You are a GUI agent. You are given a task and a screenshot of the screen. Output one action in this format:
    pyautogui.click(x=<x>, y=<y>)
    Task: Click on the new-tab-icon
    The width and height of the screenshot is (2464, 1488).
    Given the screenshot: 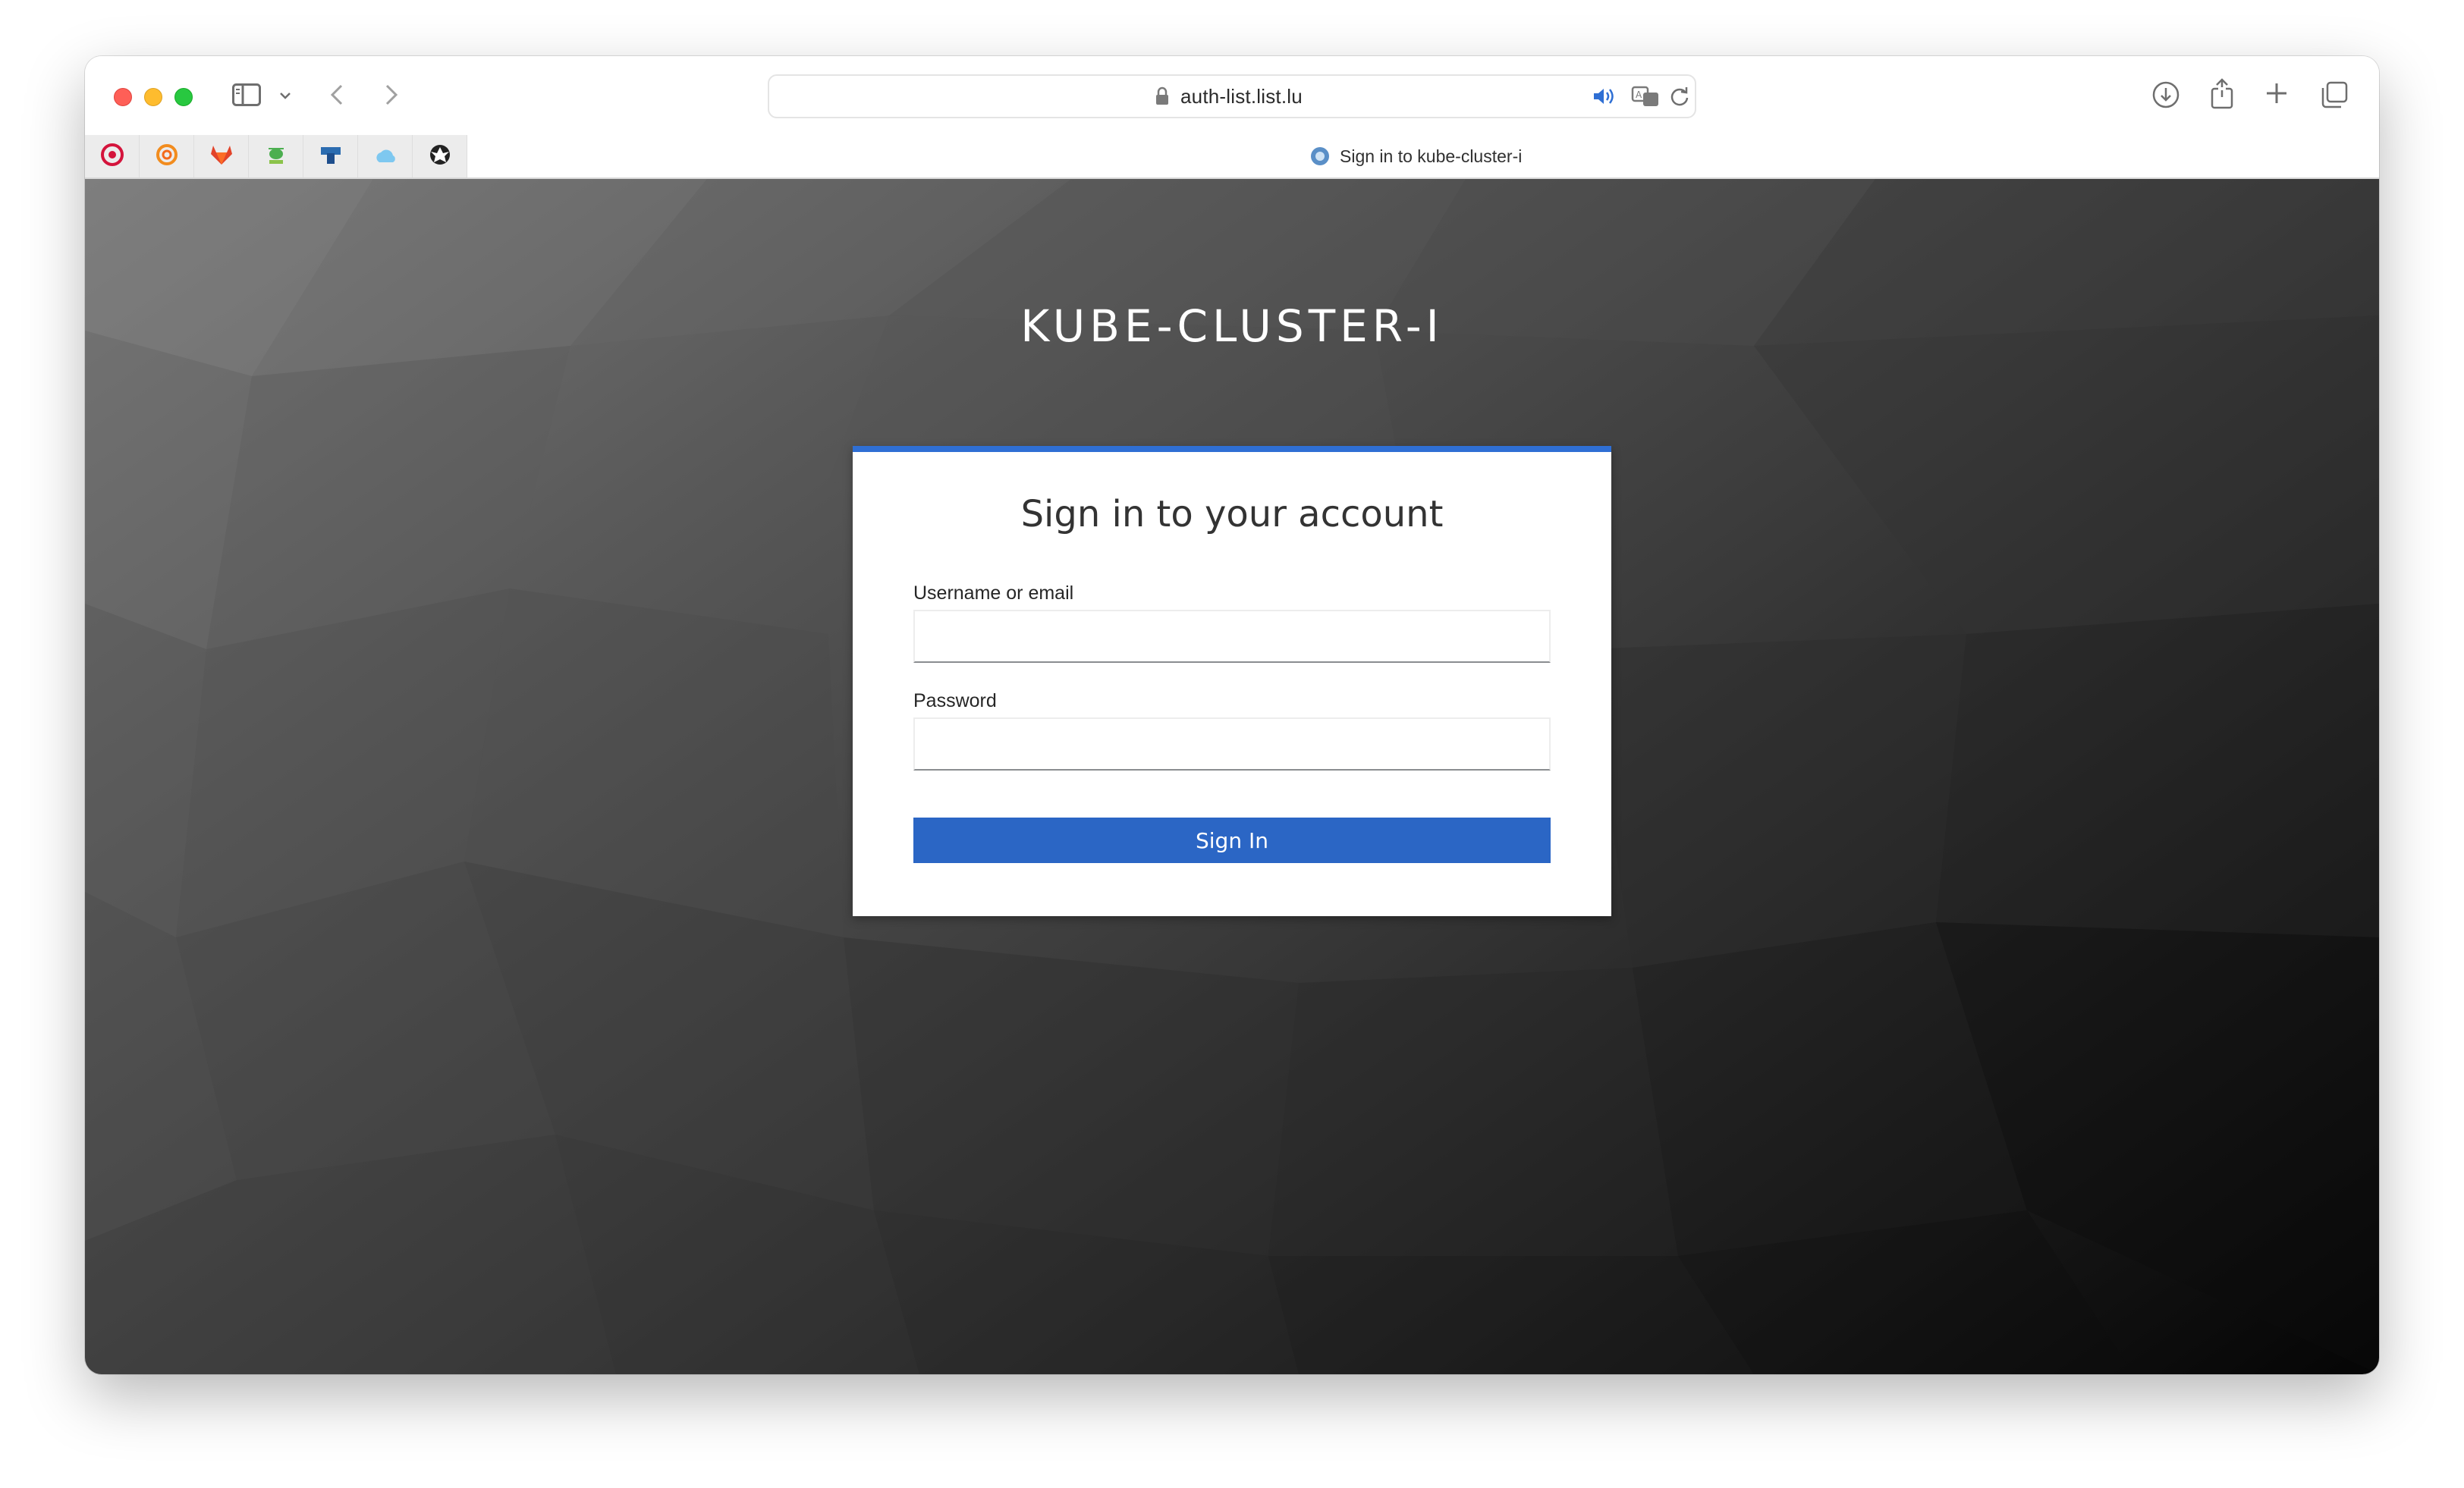 What is the action you would take?
    pyautogui.click(x=2277, y=93)
    